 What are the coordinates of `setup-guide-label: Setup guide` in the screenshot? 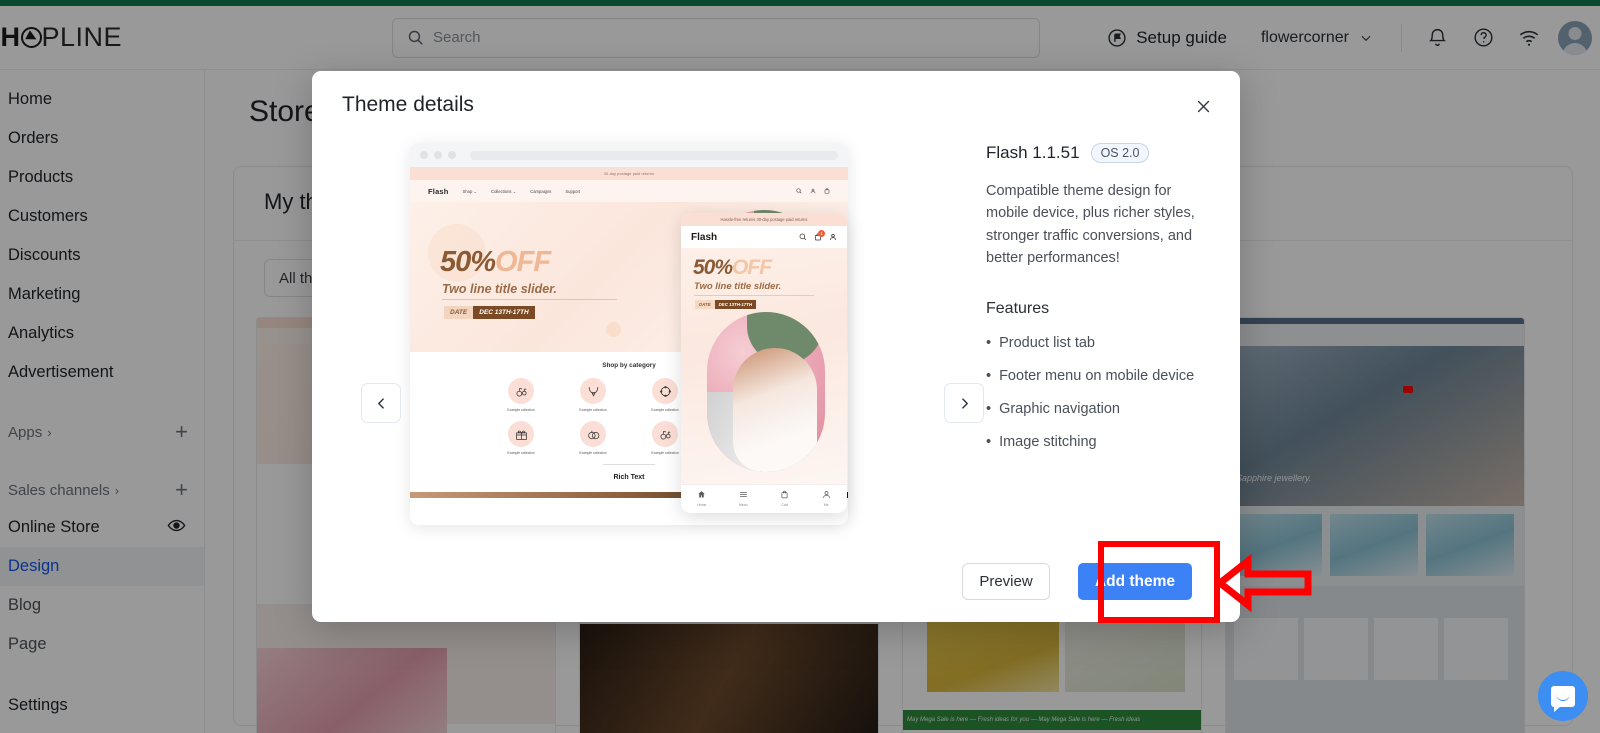 It's located at (1181, 37).